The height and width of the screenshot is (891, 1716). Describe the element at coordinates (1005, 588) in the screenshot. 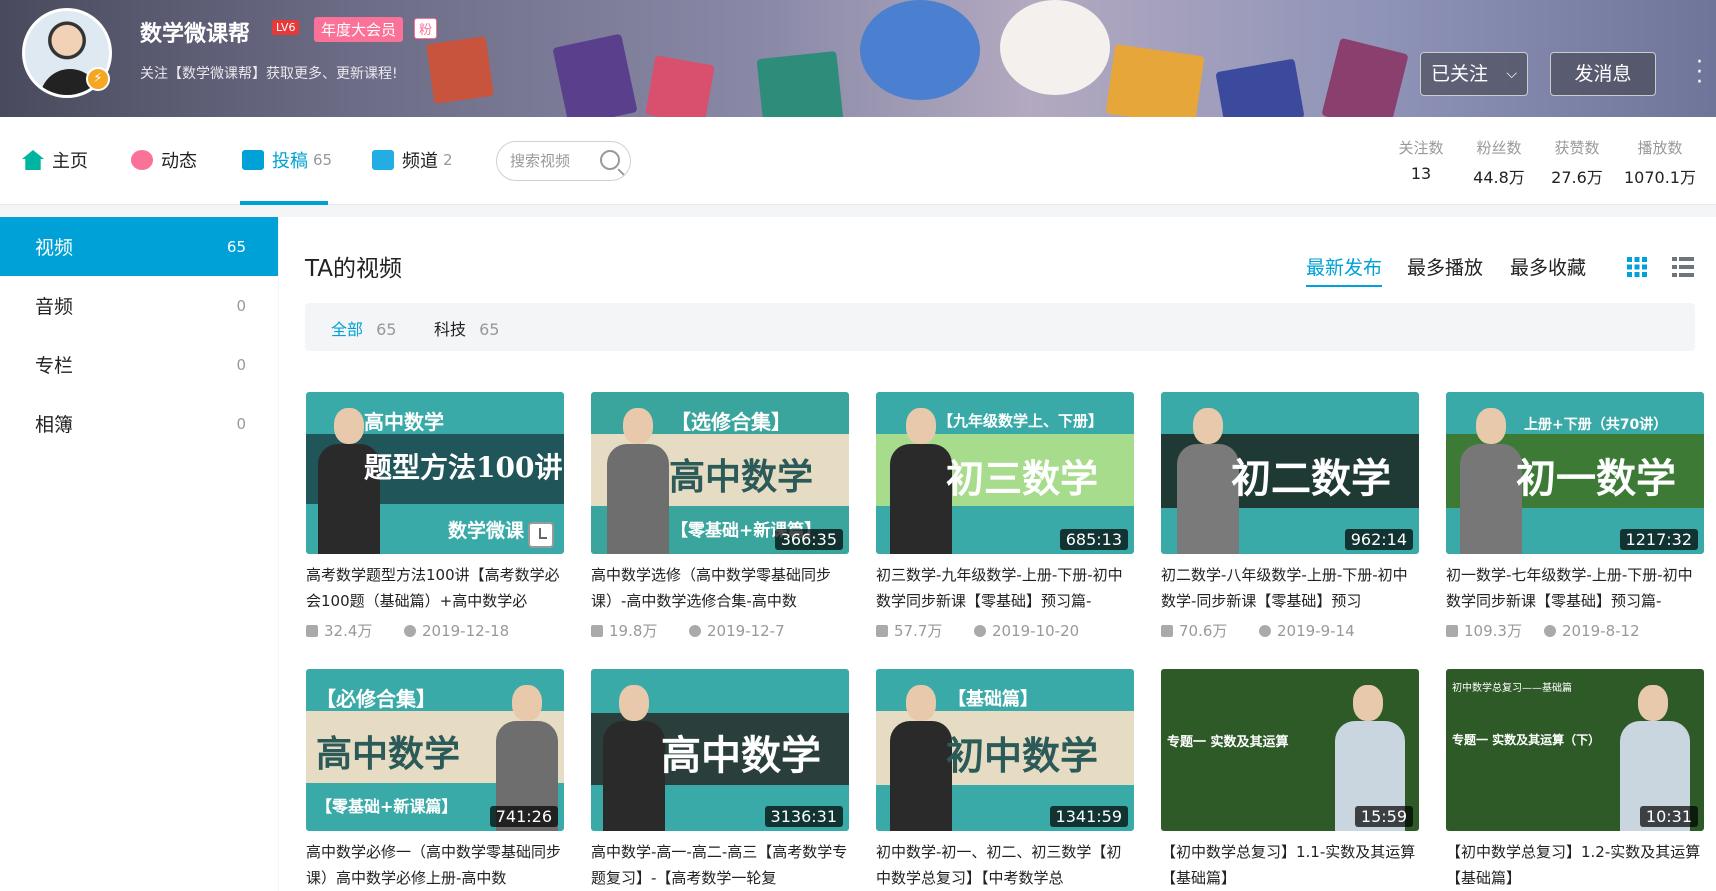

I see `video-title: 初三数学-九年级数学-上册-下册-初中数学同步新课【零基础】预习篇-` at that location.